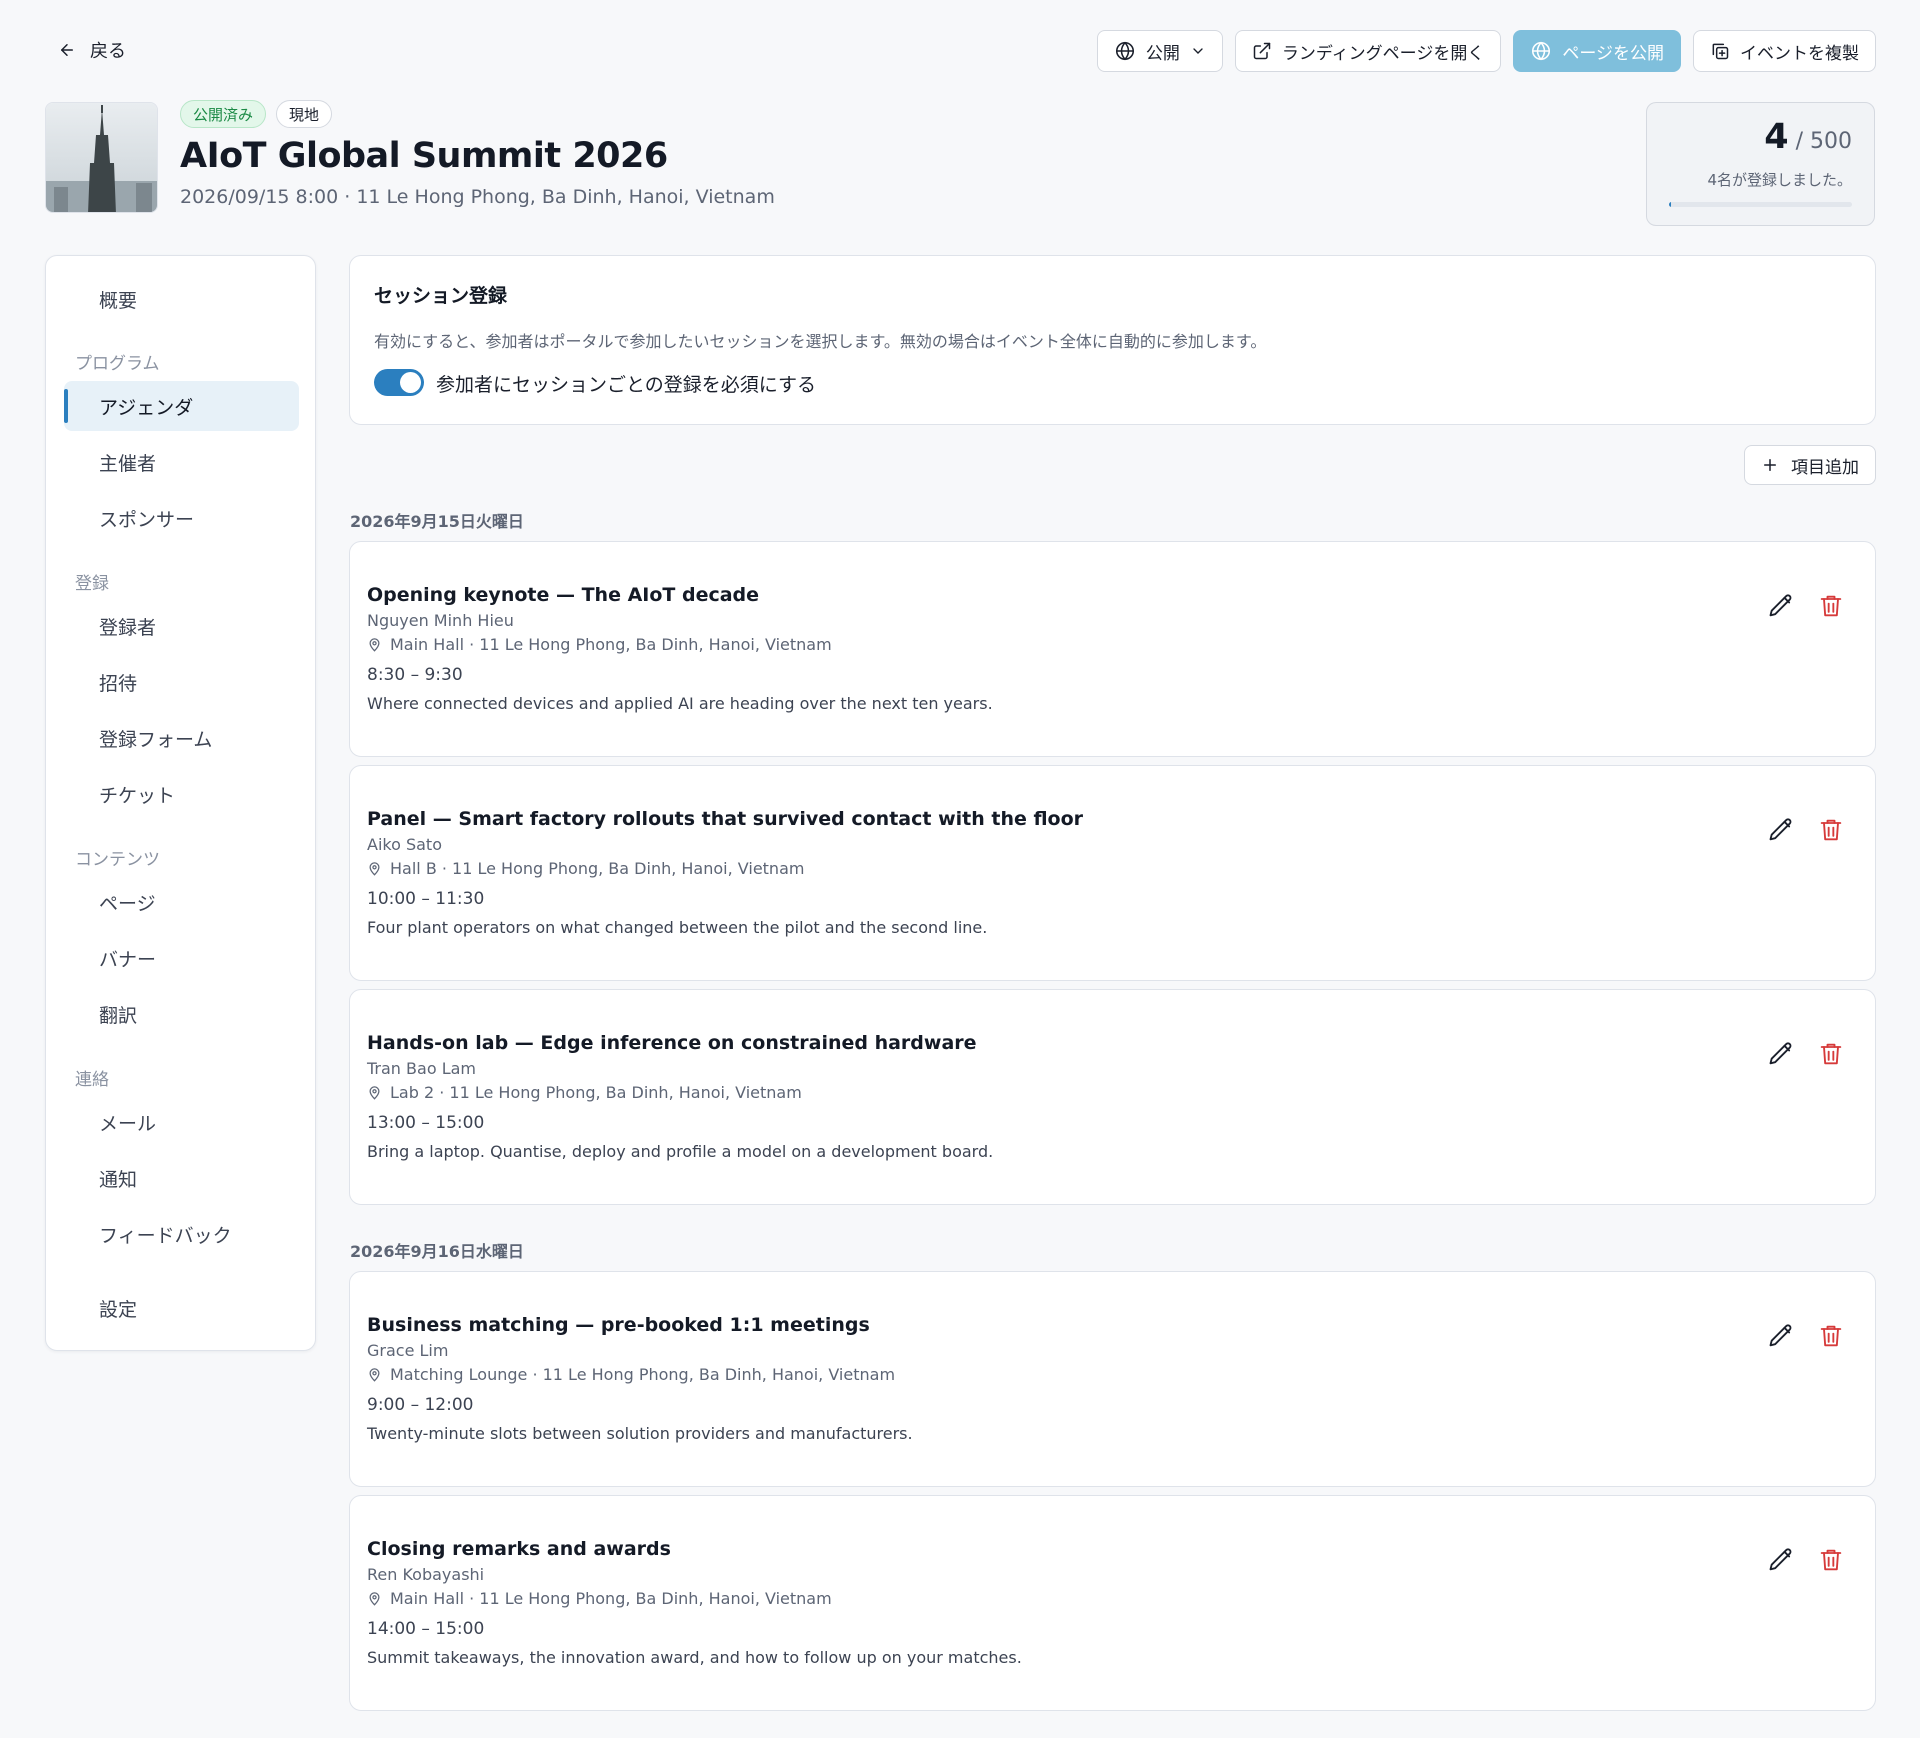 The image size is (1920, 1738). I want to click on toggle-knob, so click(410, 382).